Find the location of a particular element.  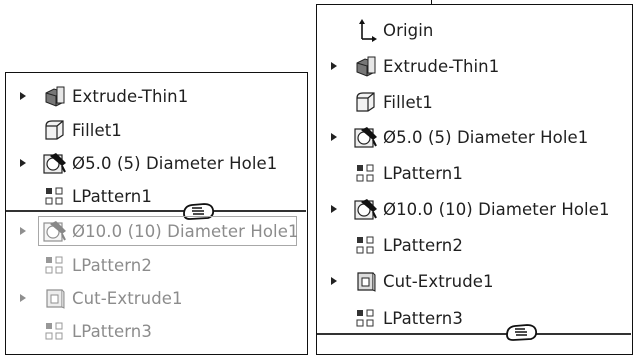

tree-item-diameter-hole-10-suppressed: Ø10.0 (10) Diameter Hole1 is located at coordinates (158, 231).